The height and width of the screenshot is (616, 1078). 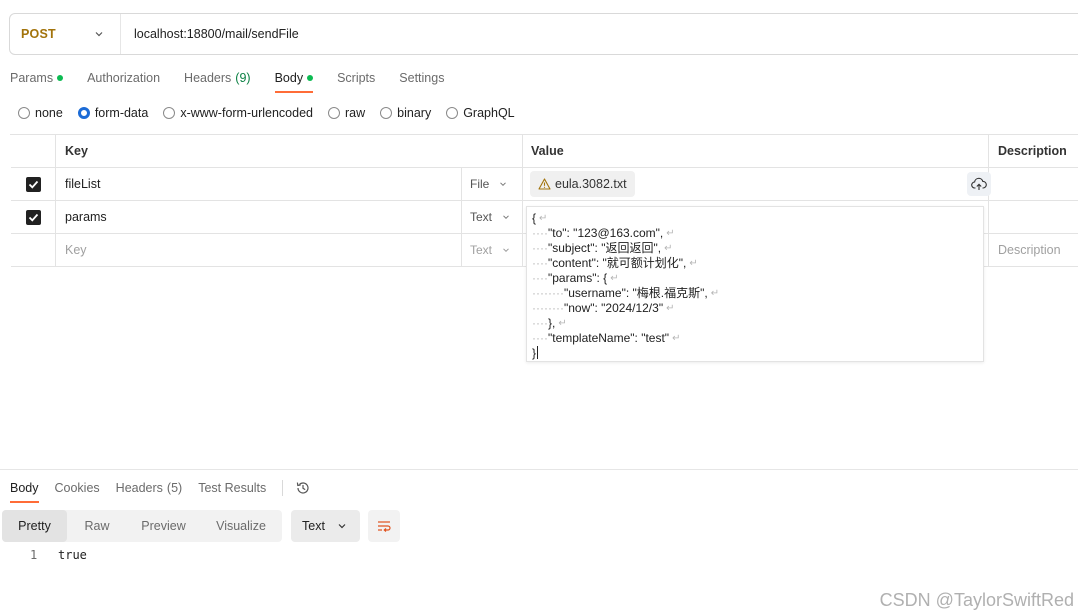 I want to click on tab-settings: Settings, so click(x=421, y=78).